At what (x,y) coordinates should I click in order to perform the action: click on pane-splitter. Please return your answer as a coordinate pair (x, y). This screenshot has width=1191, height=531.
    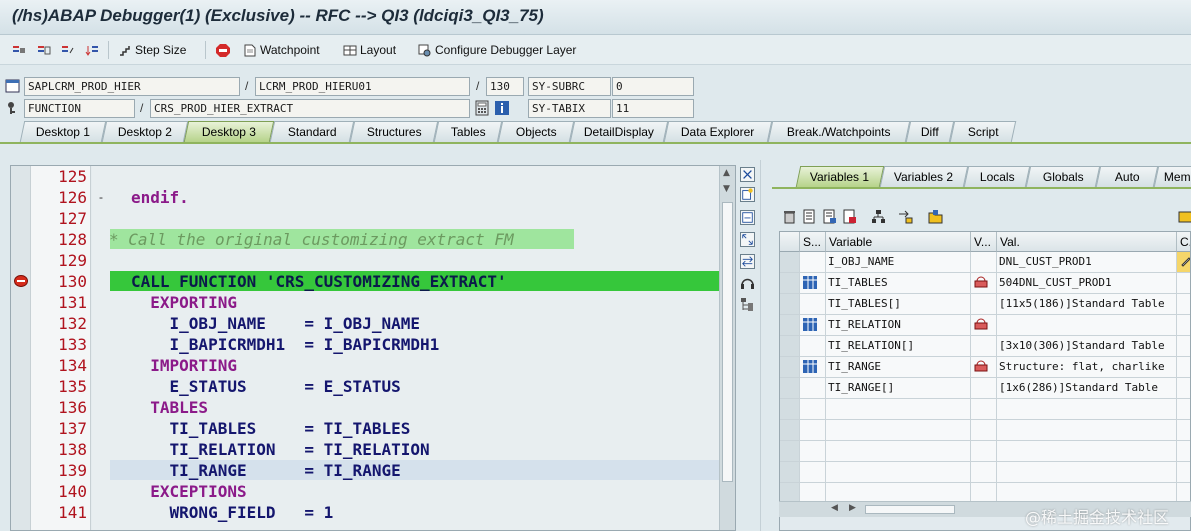
    Looking at the image, I should click on (765, 345).